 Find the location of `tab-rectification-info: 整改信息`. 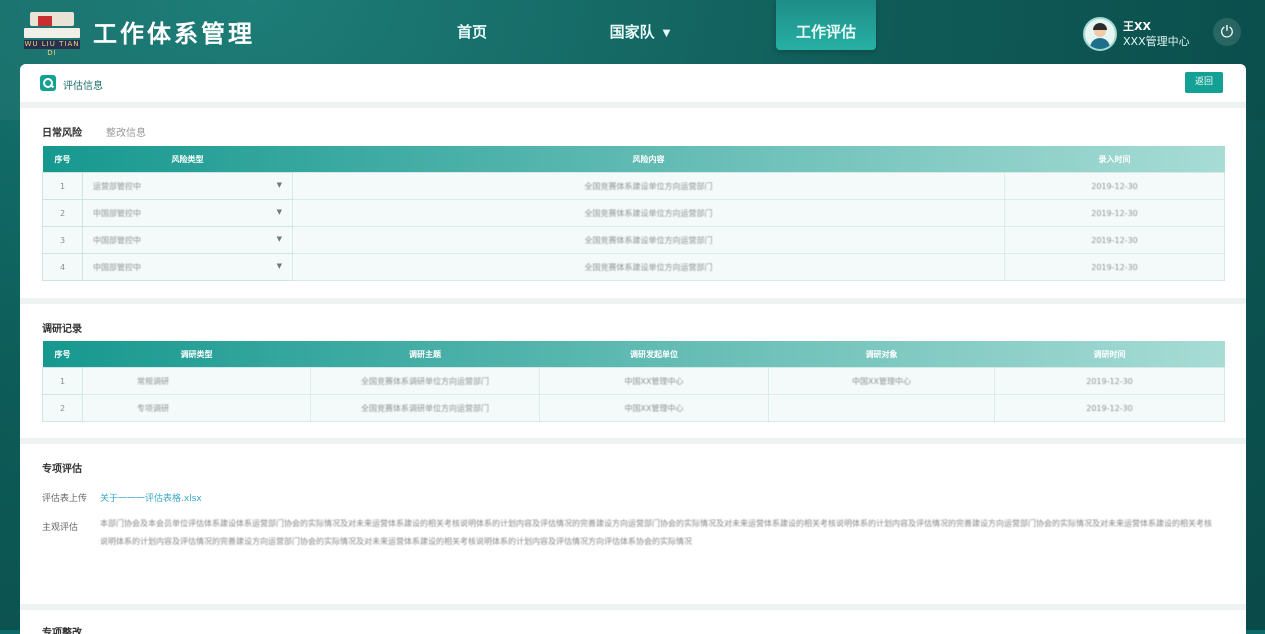

tab-rectification-info: 整改信息 is located at coordinates (126, 131).